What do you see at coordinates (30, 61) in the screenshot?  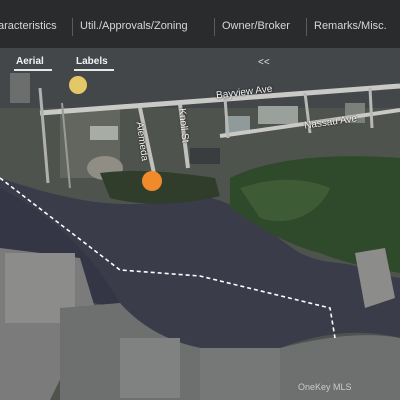 I see `aerial-toggle: Aerial` at bounding box center [30, 61].